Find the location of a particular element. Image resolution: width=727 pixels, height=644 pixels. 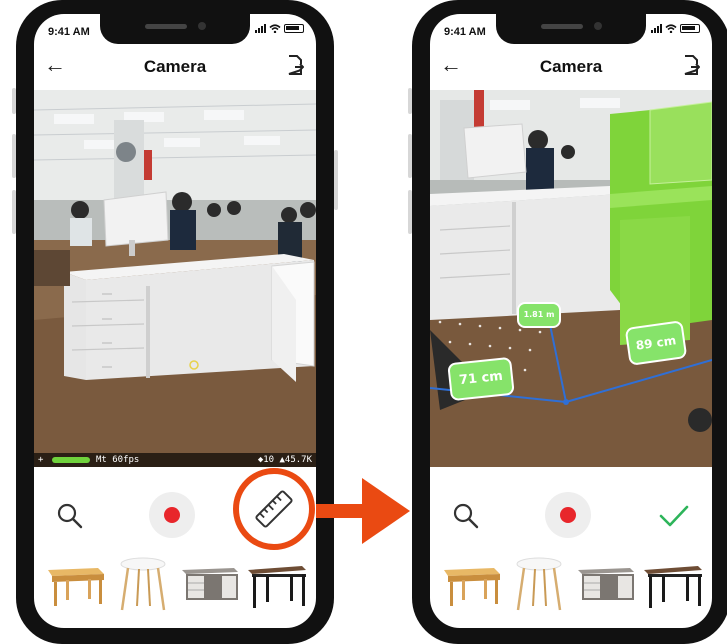

power-button is located at coordinates (336, 180).